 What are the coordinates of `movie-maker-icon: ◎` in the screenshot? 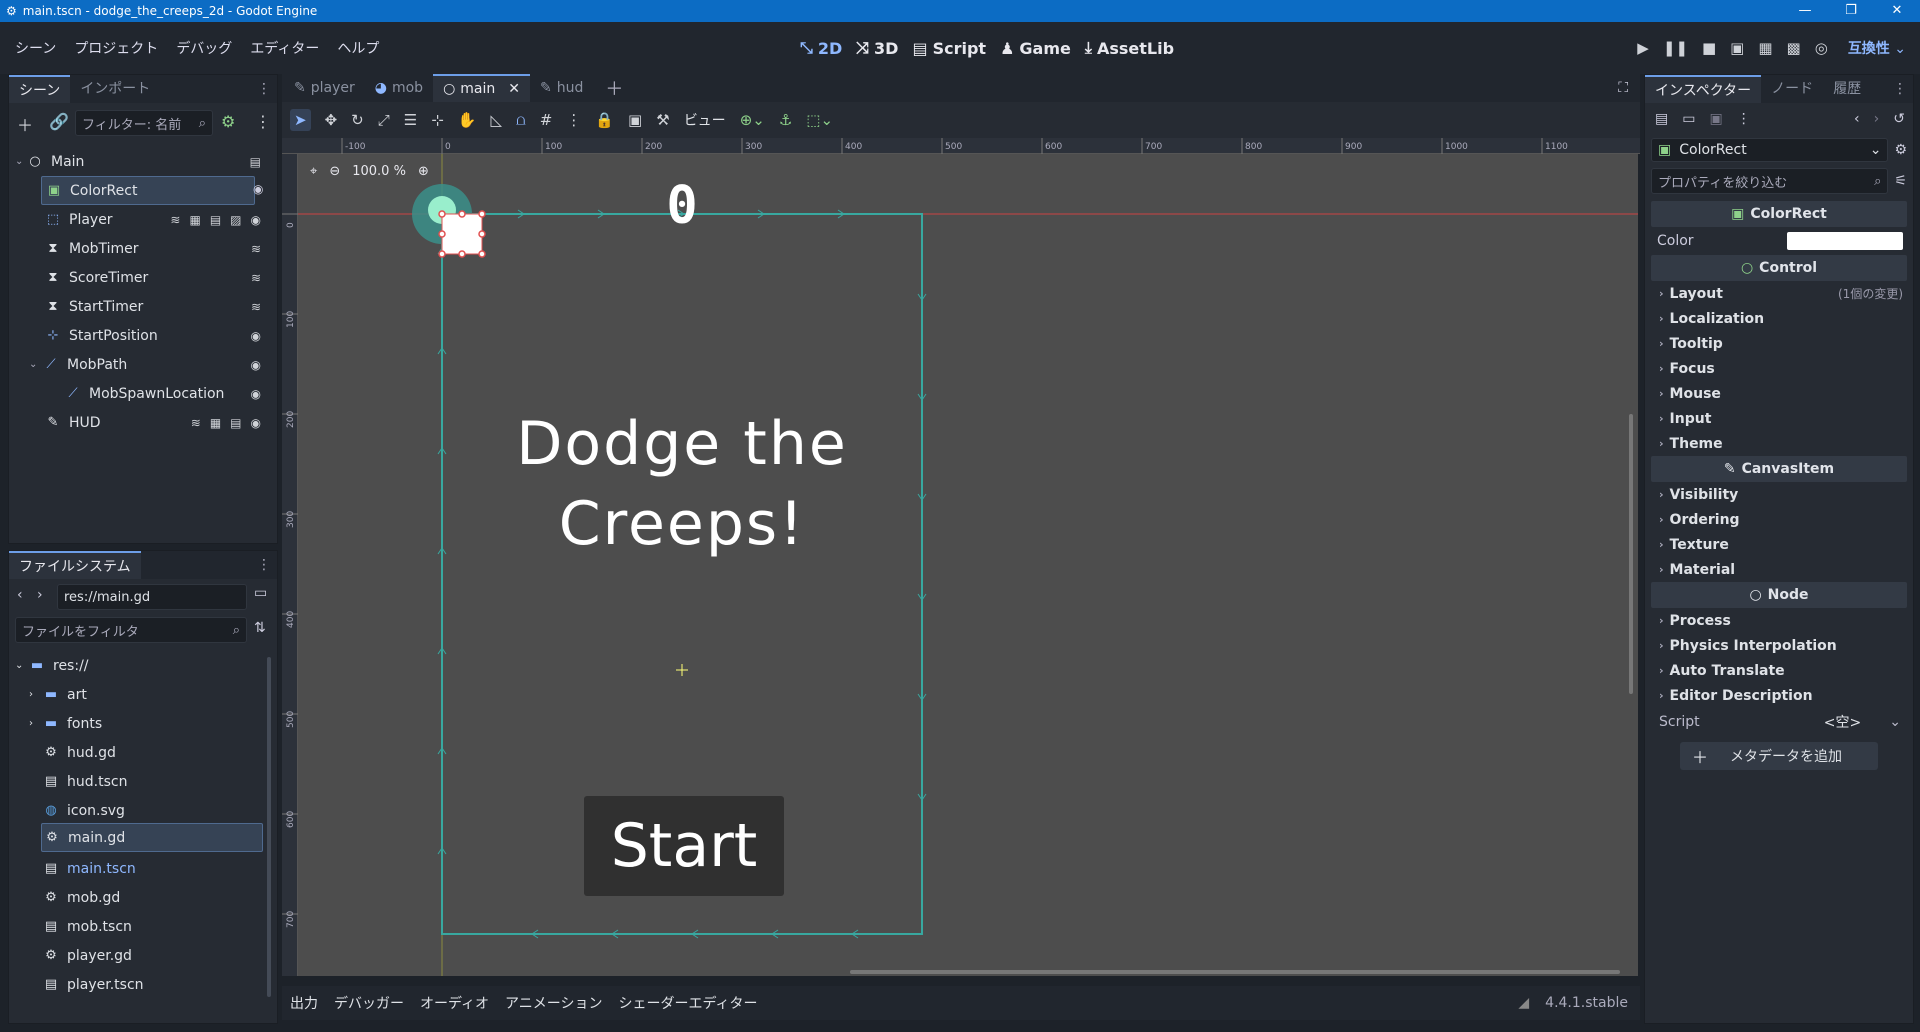 It's located at (1821, 48).